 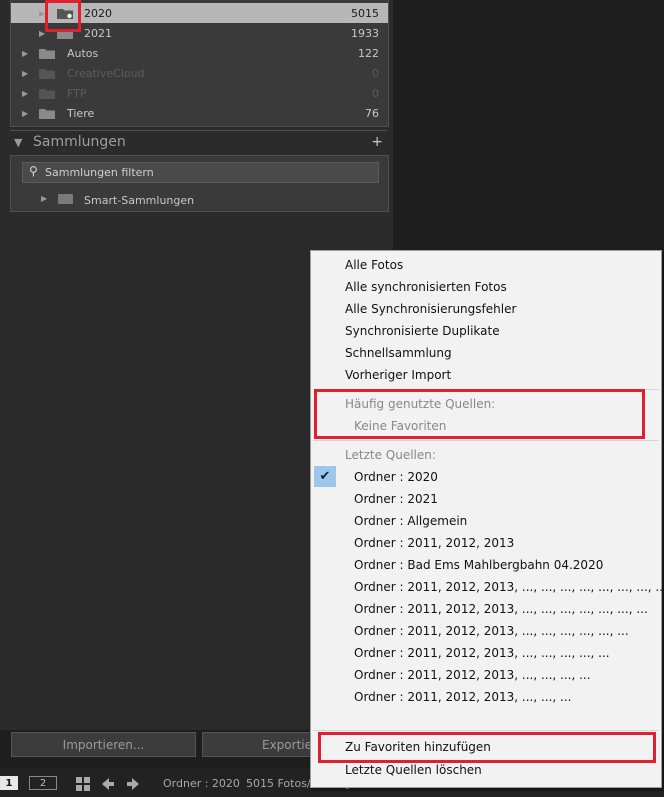 What do you see at coordinates (199, 183) in the screenshot?
I see `collections-panel: ⚲ Sammlungen filtern ▶ Smart-Sammlungen` at bounding box center [199, 183].